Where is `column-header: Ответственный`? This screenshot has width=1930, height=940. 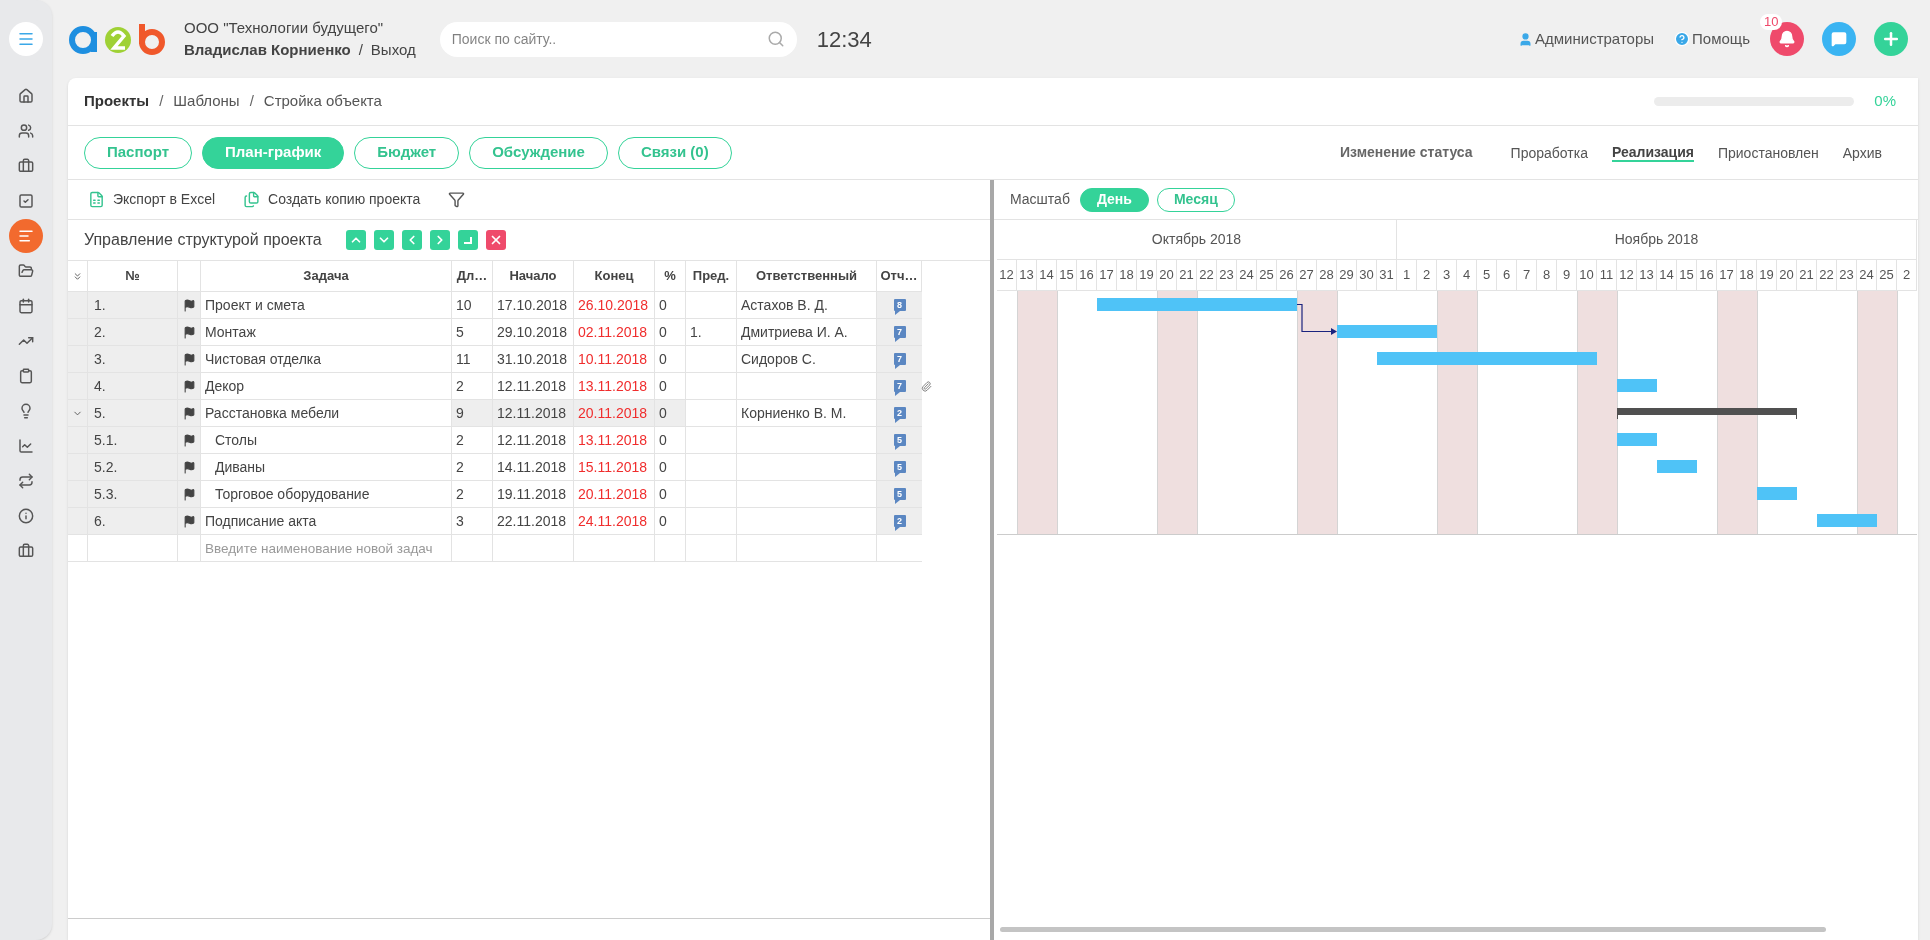 column-header: Ответственный is located at coordinates (807, 276).